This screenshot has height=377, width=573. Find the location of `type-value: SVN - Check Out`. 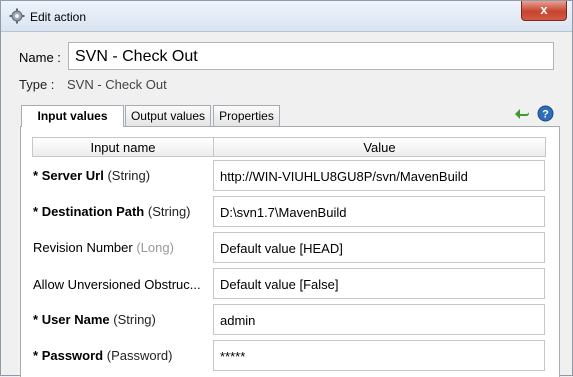

type-value: SVN - Check Out is located at coordinates (117, 84).